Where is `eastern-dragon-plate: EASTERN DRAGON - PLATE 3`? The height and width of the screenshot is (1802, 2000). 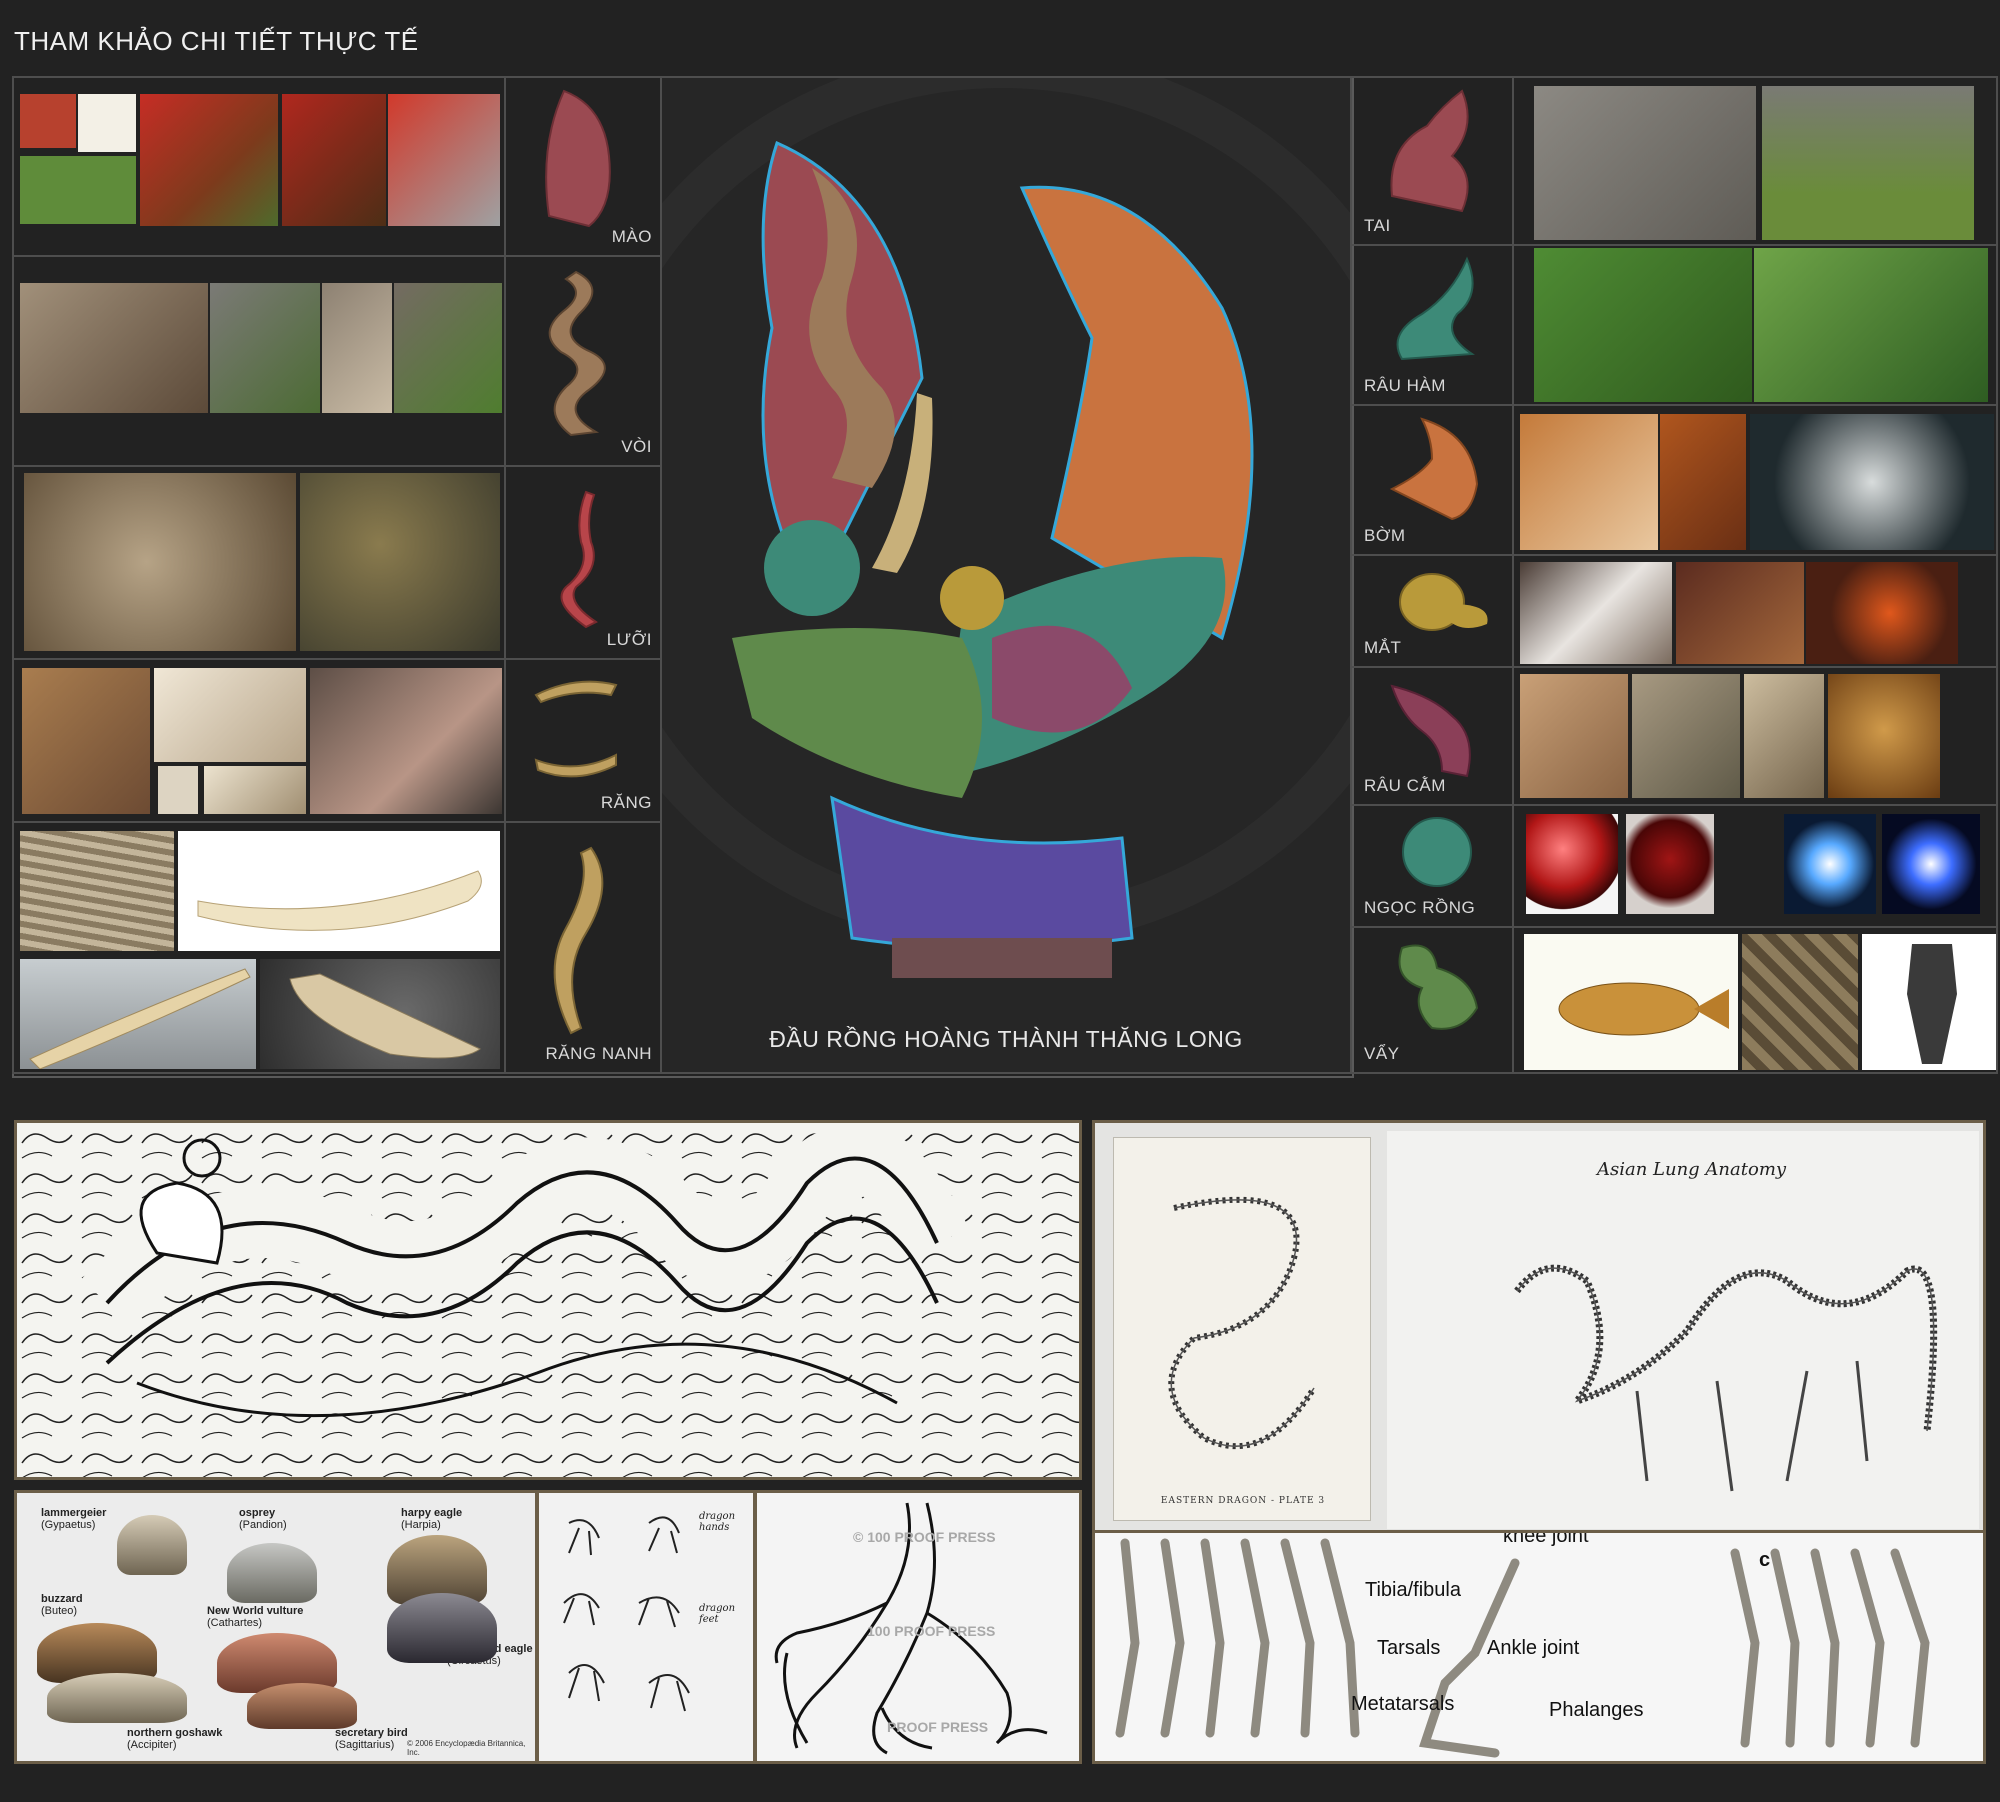 eastern-dragon-plate: EASTERN DRAGON - PLATE 3 is located at coordinates (1242, 1329).